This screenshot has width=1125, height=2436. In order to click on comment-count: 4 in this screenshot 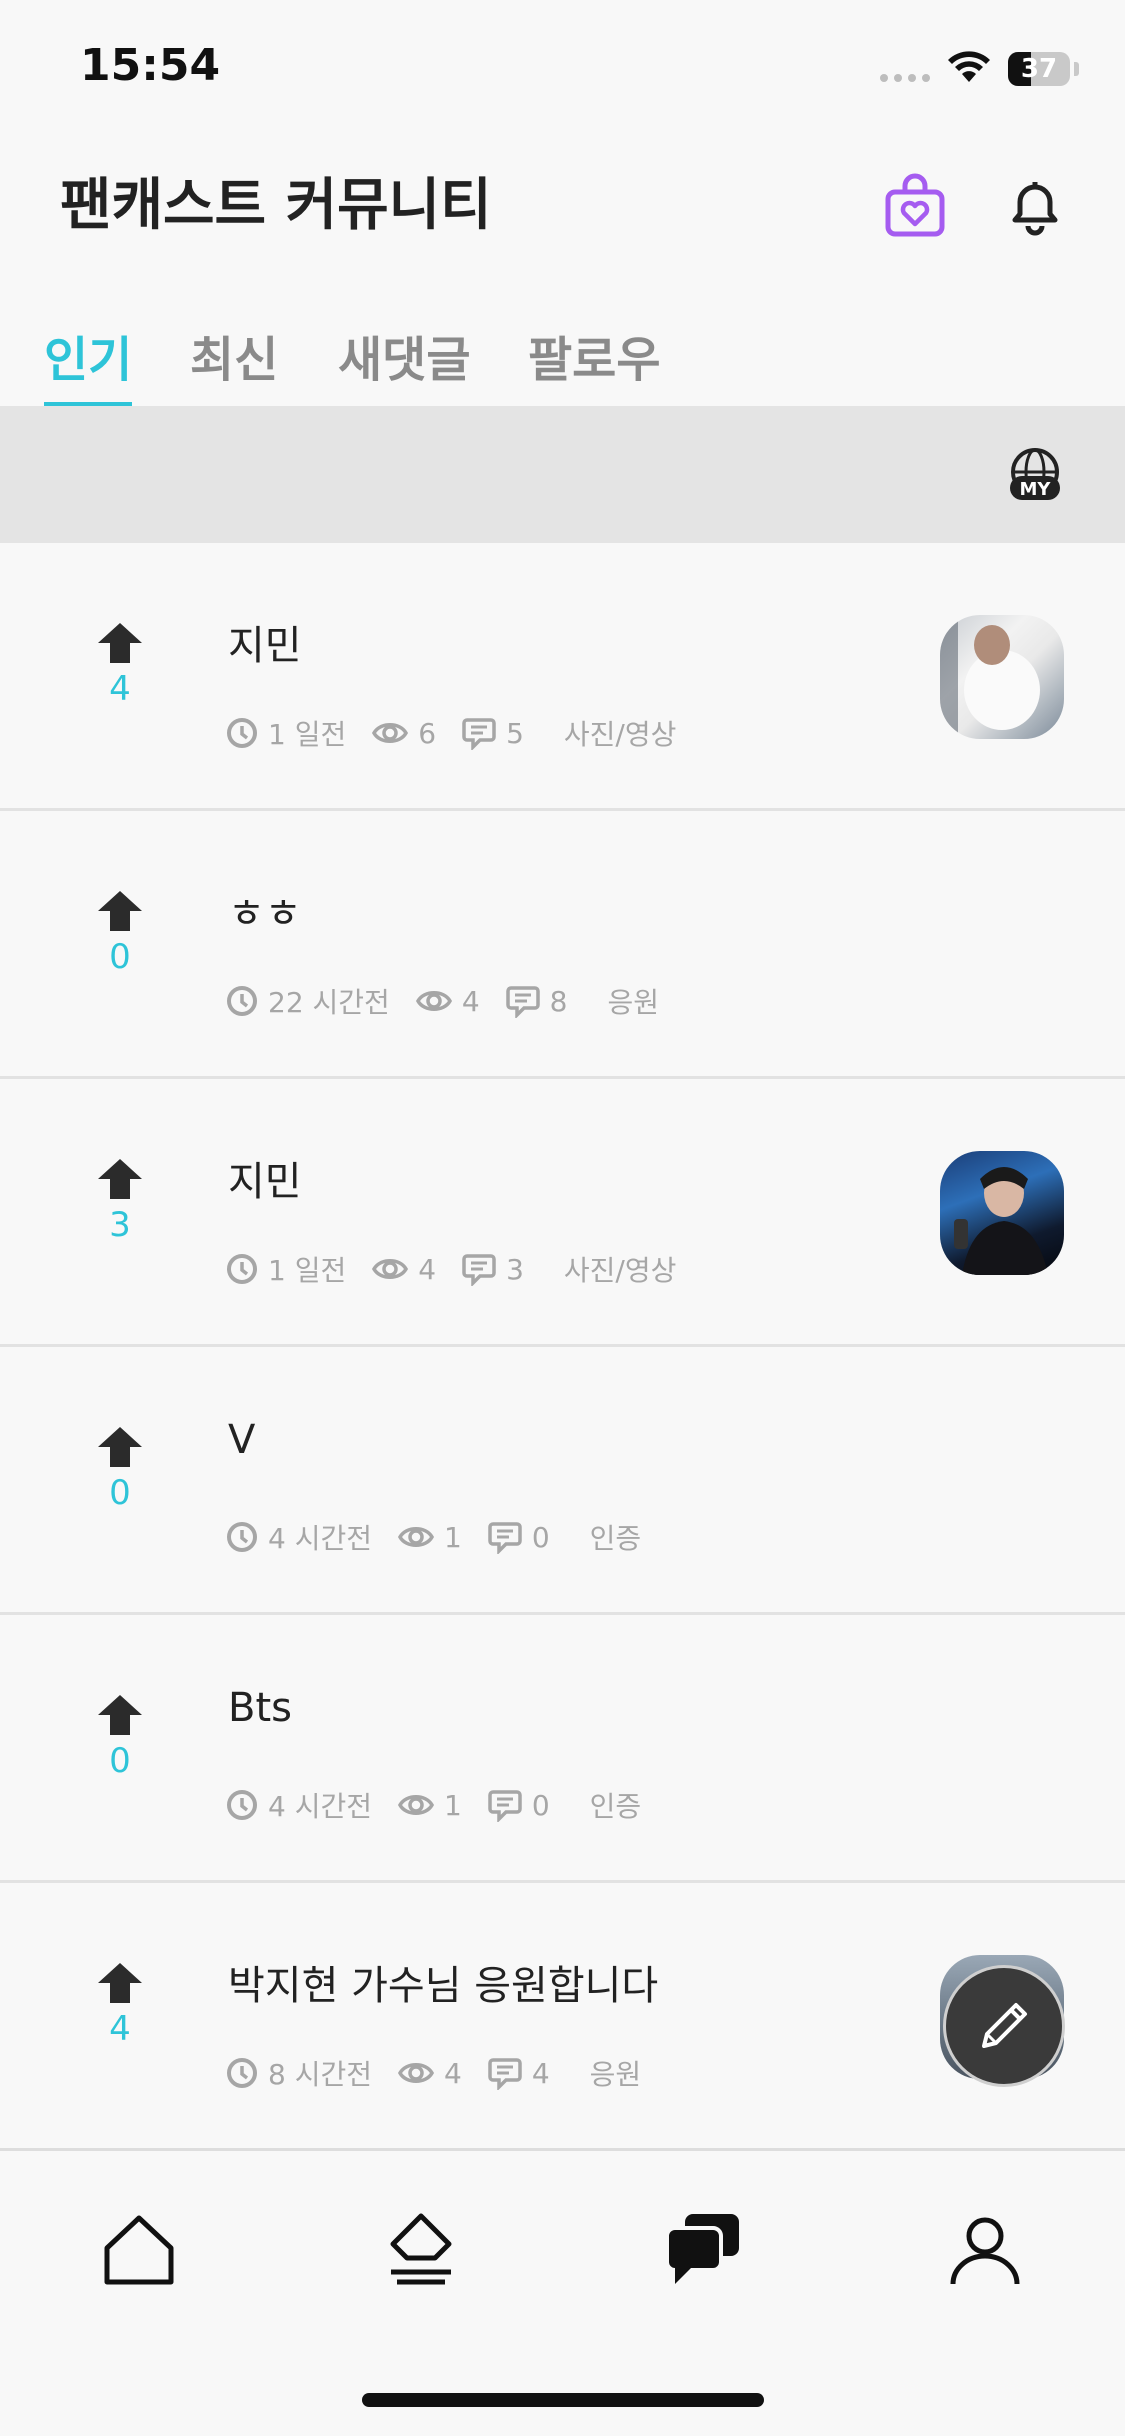, I will do `click(540, 2073)`.